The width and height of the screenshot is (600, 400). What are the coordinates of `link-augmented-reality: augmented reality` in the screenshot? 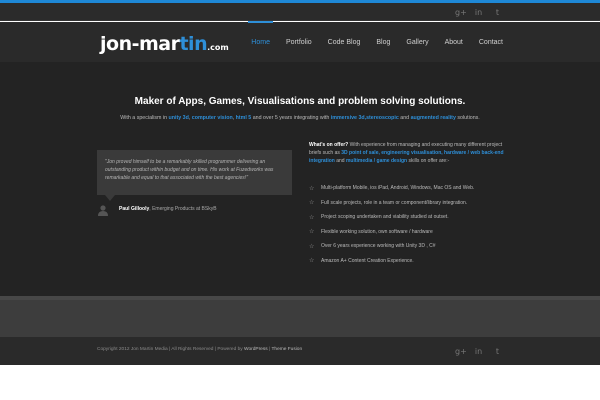 It's located at (433, 118).